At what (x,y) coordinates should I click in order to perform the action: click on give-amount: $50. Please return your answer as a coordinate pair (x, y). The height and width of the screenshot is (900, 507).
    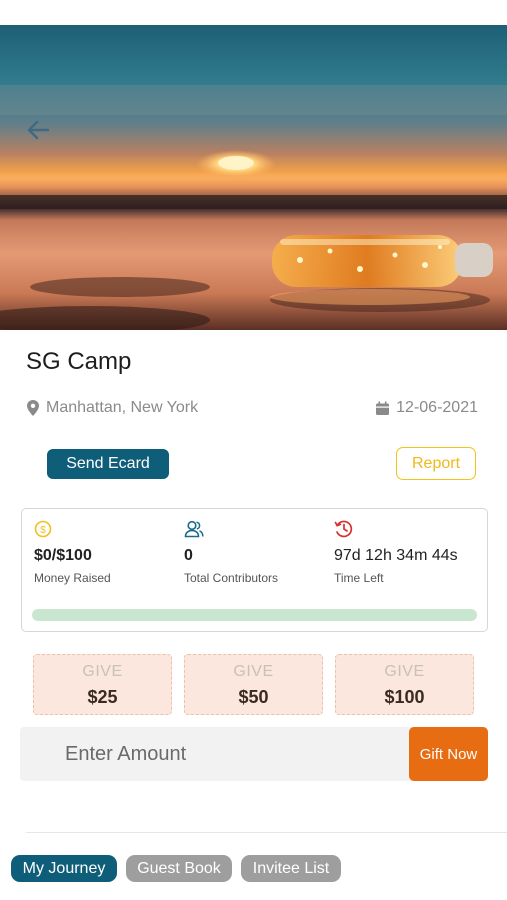
    Looking at the image, I should click on (253, 697).